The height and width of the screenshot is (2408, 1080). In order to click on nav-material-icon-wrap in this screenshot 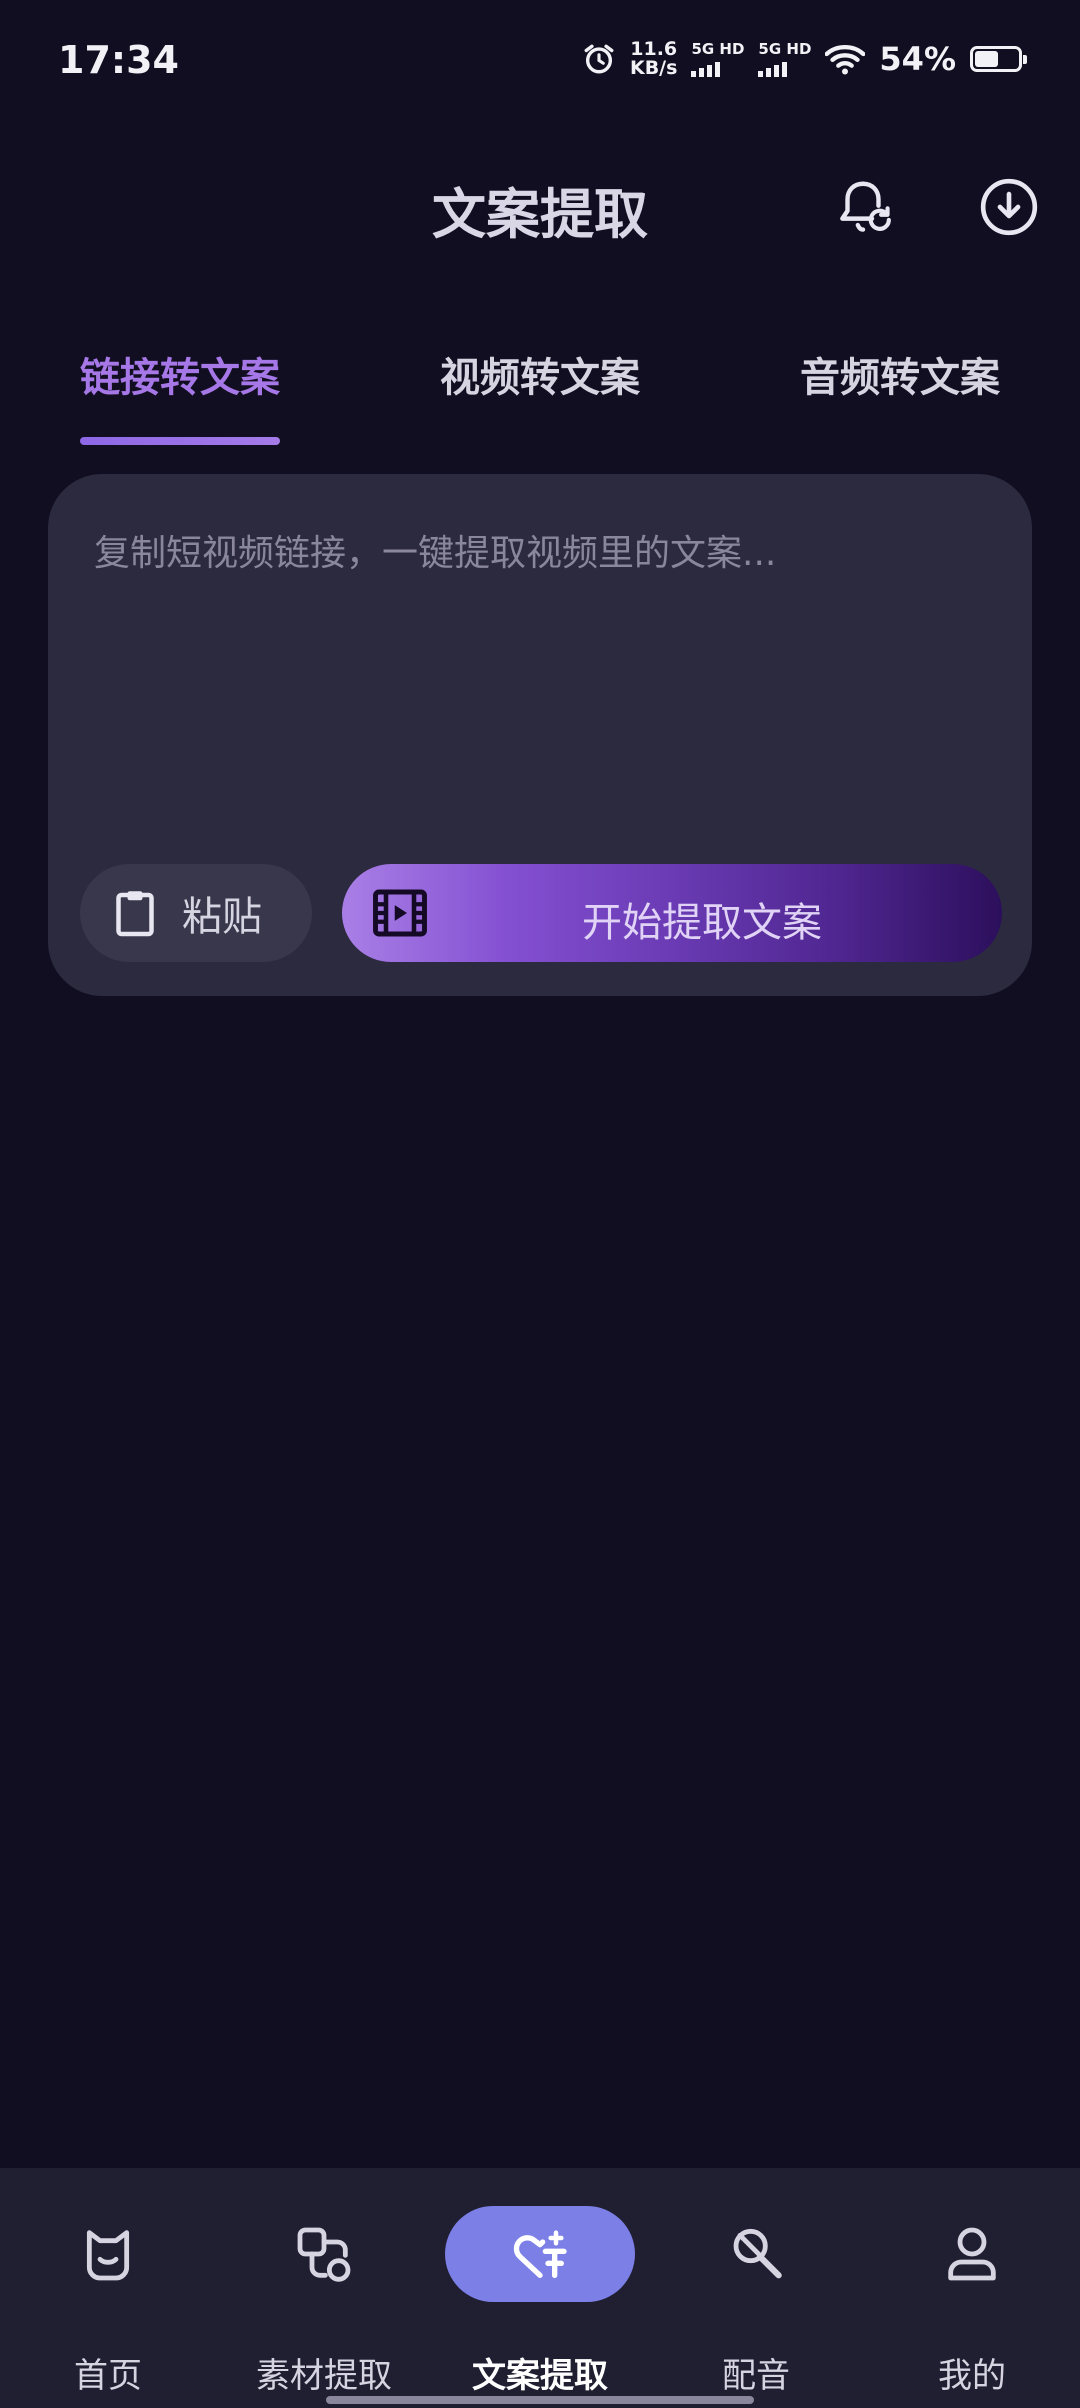, I will do `click(324, 2254)`.